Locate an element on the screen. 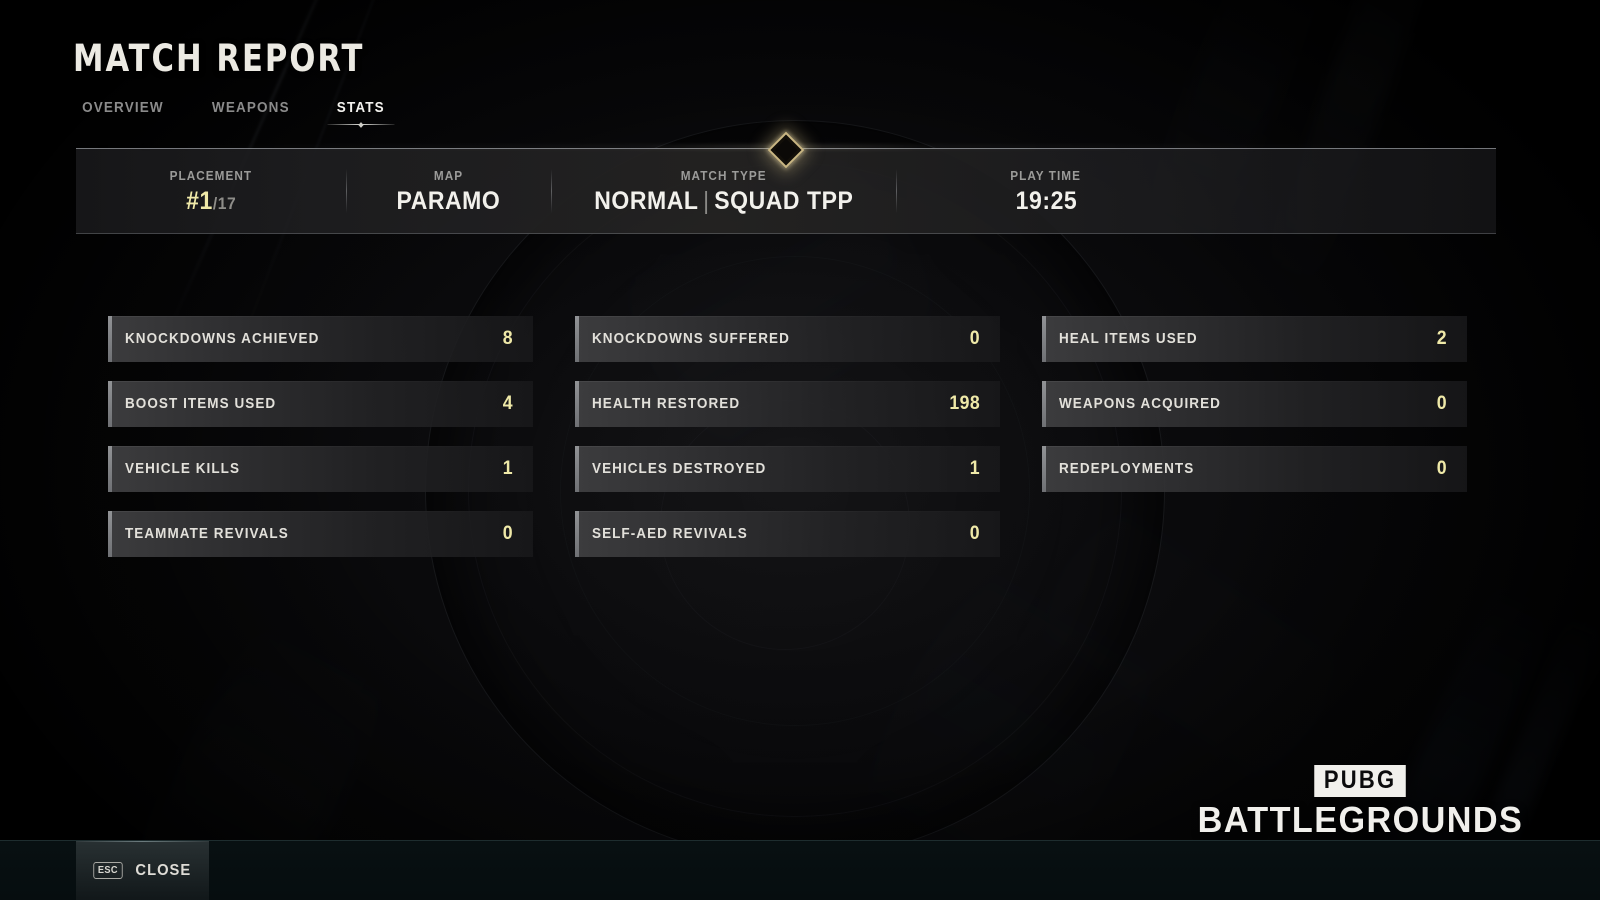 Image resolution: width=1600 pixels, height=900 pixels. tab-weapons-label: WEAPONS is located at coordinates (250, 108).